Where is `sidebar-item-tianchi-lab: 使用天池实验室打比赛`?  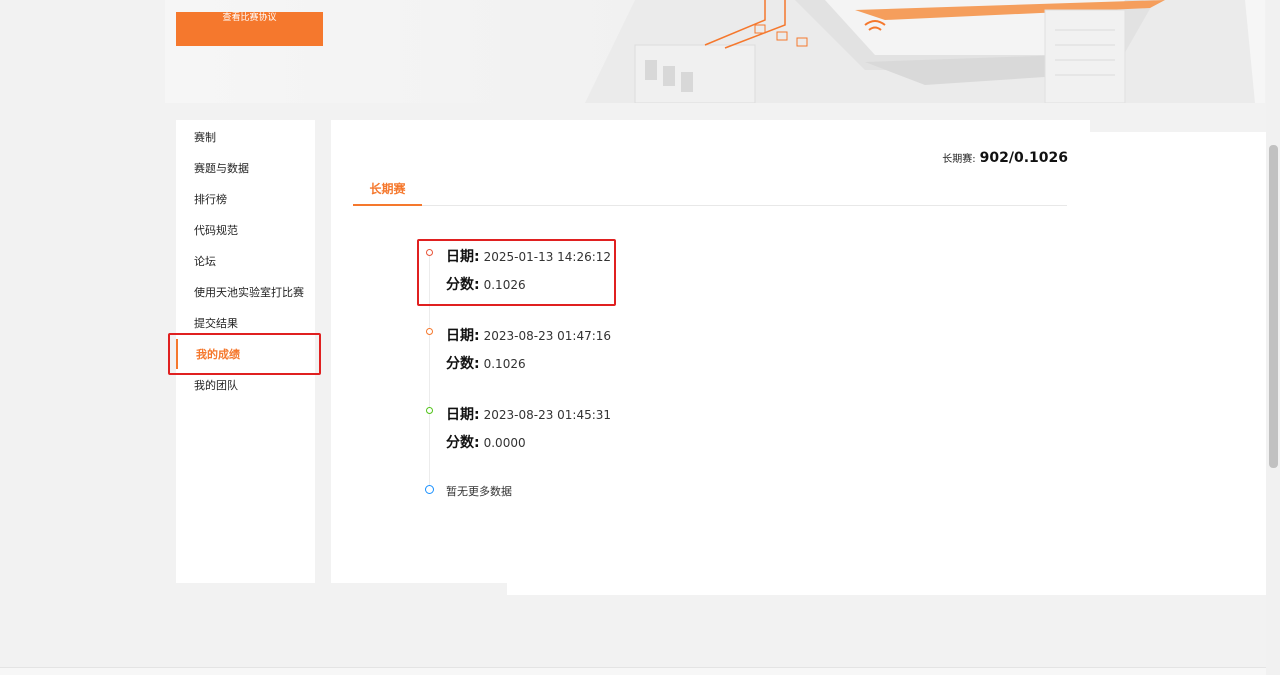
sidebar-item-tianchi-lab: 使用天池实验室打比赛 is located at coordinates (249, 292).